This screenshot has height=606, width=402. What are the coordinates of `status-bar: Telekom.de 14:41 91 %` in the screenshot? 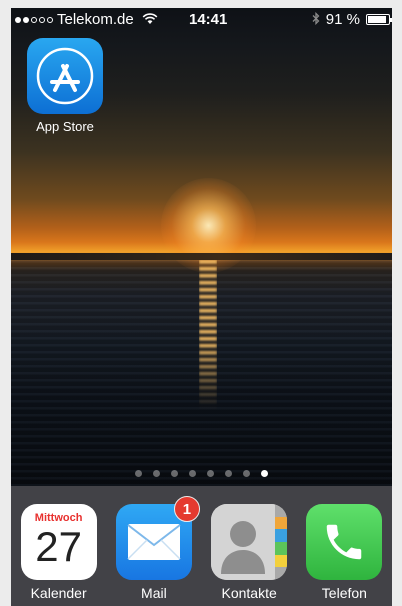 It's located at (201, 19).